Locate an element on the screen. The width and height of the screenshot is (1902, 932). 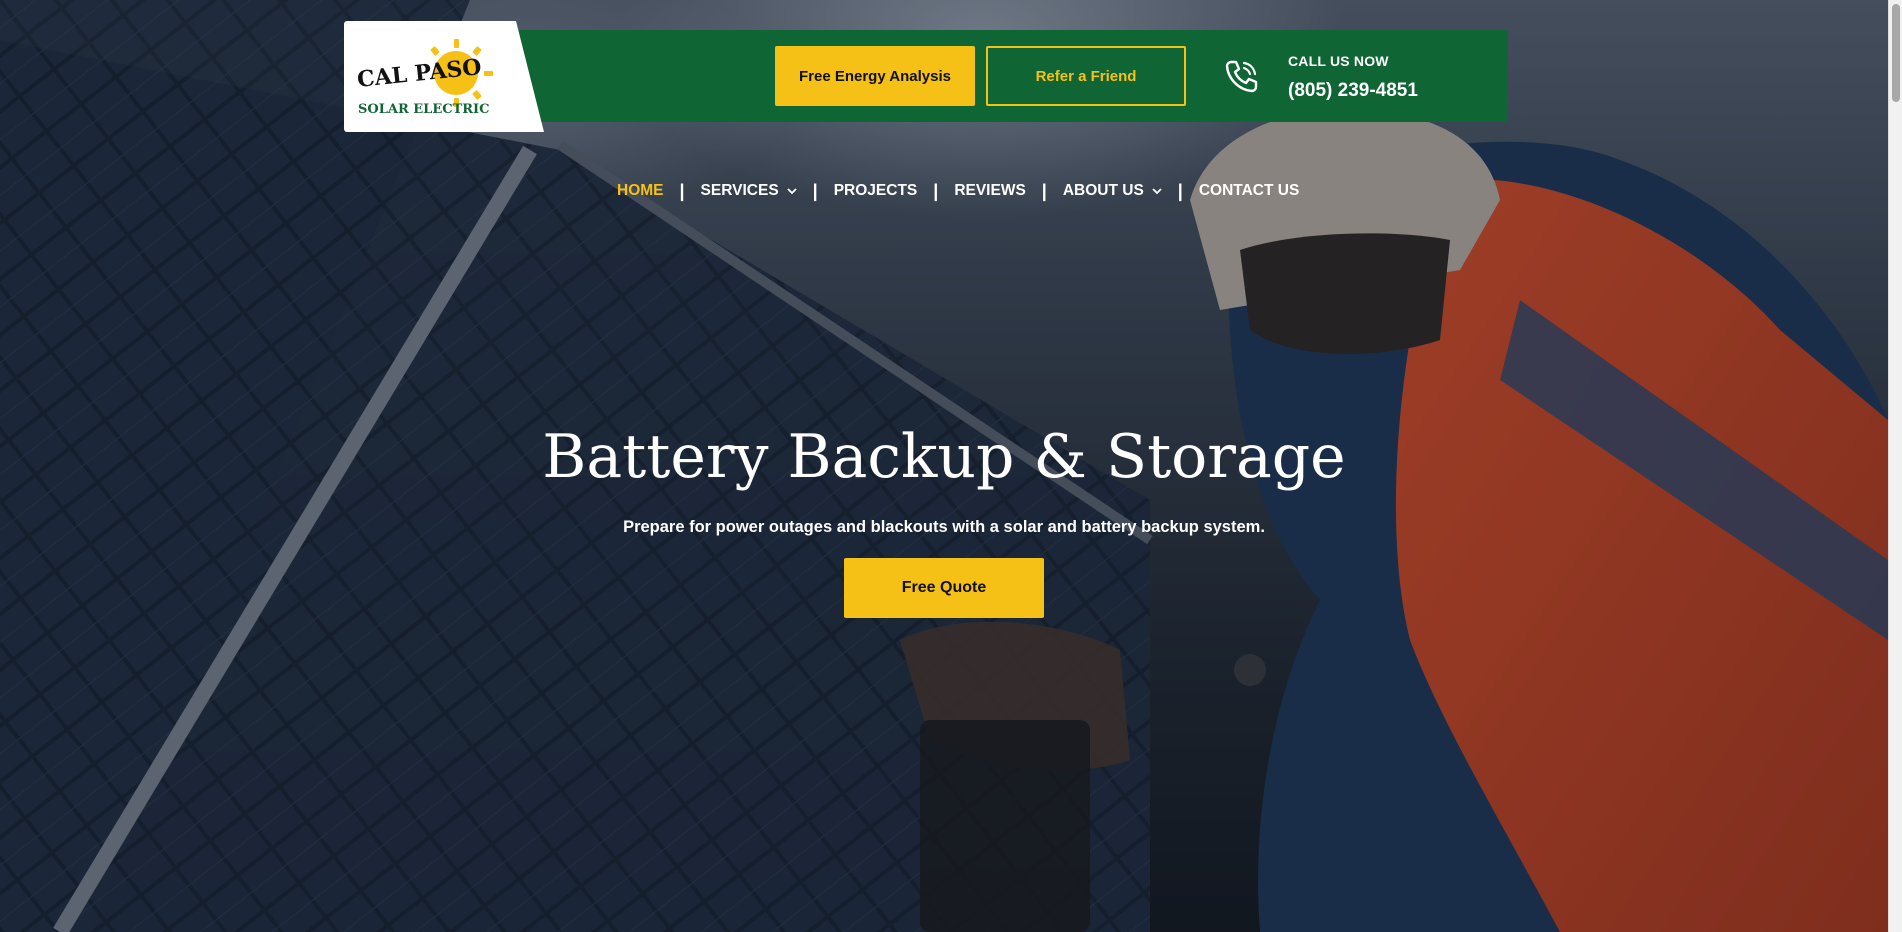
nav-item-label: CONTACT US is located at coordinates (1249, 190).